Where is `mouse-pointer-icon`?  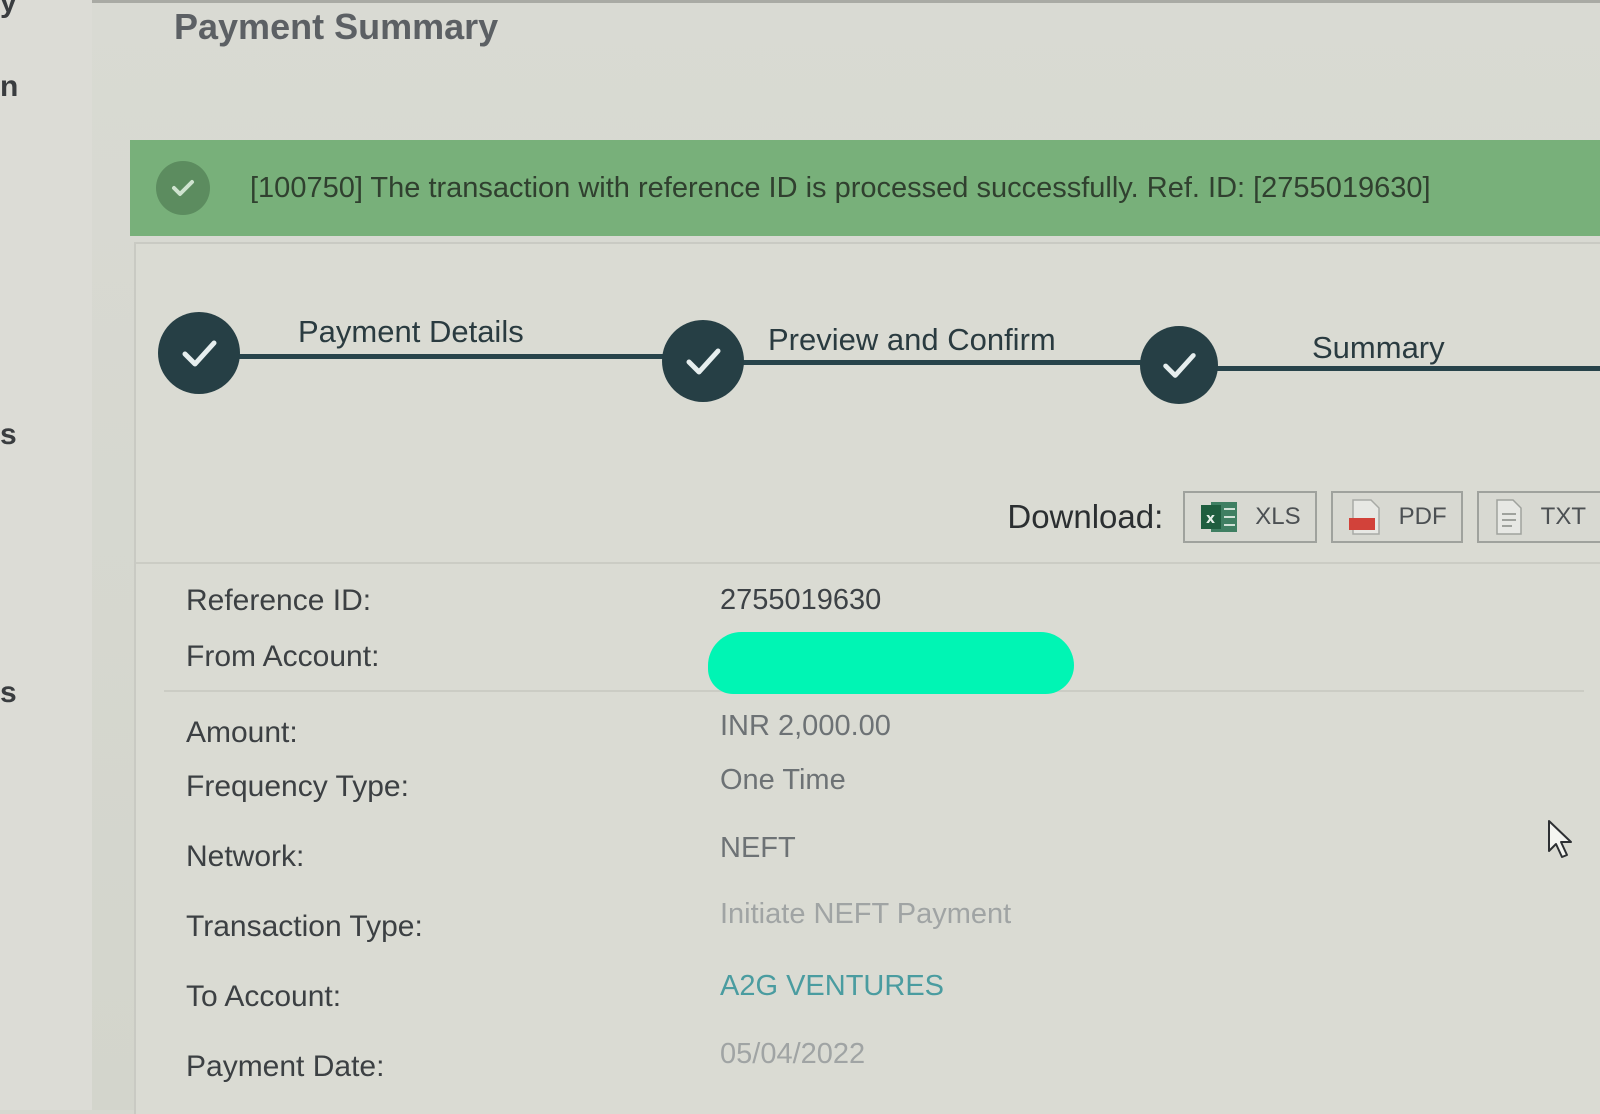 mouse-pointer-icon is located at coordinates (1561, 842).